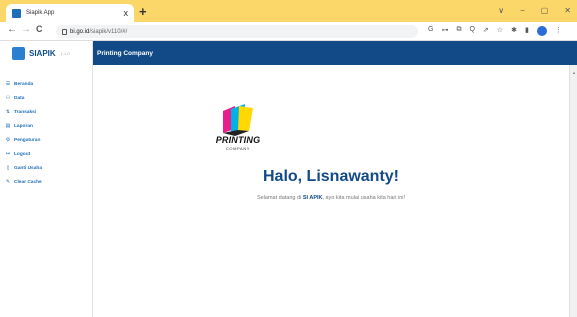 Image resolution: width=577 pixels, height=317 pixels. I want to click on logo-wordmark: PRINTING, so click(238, 140).